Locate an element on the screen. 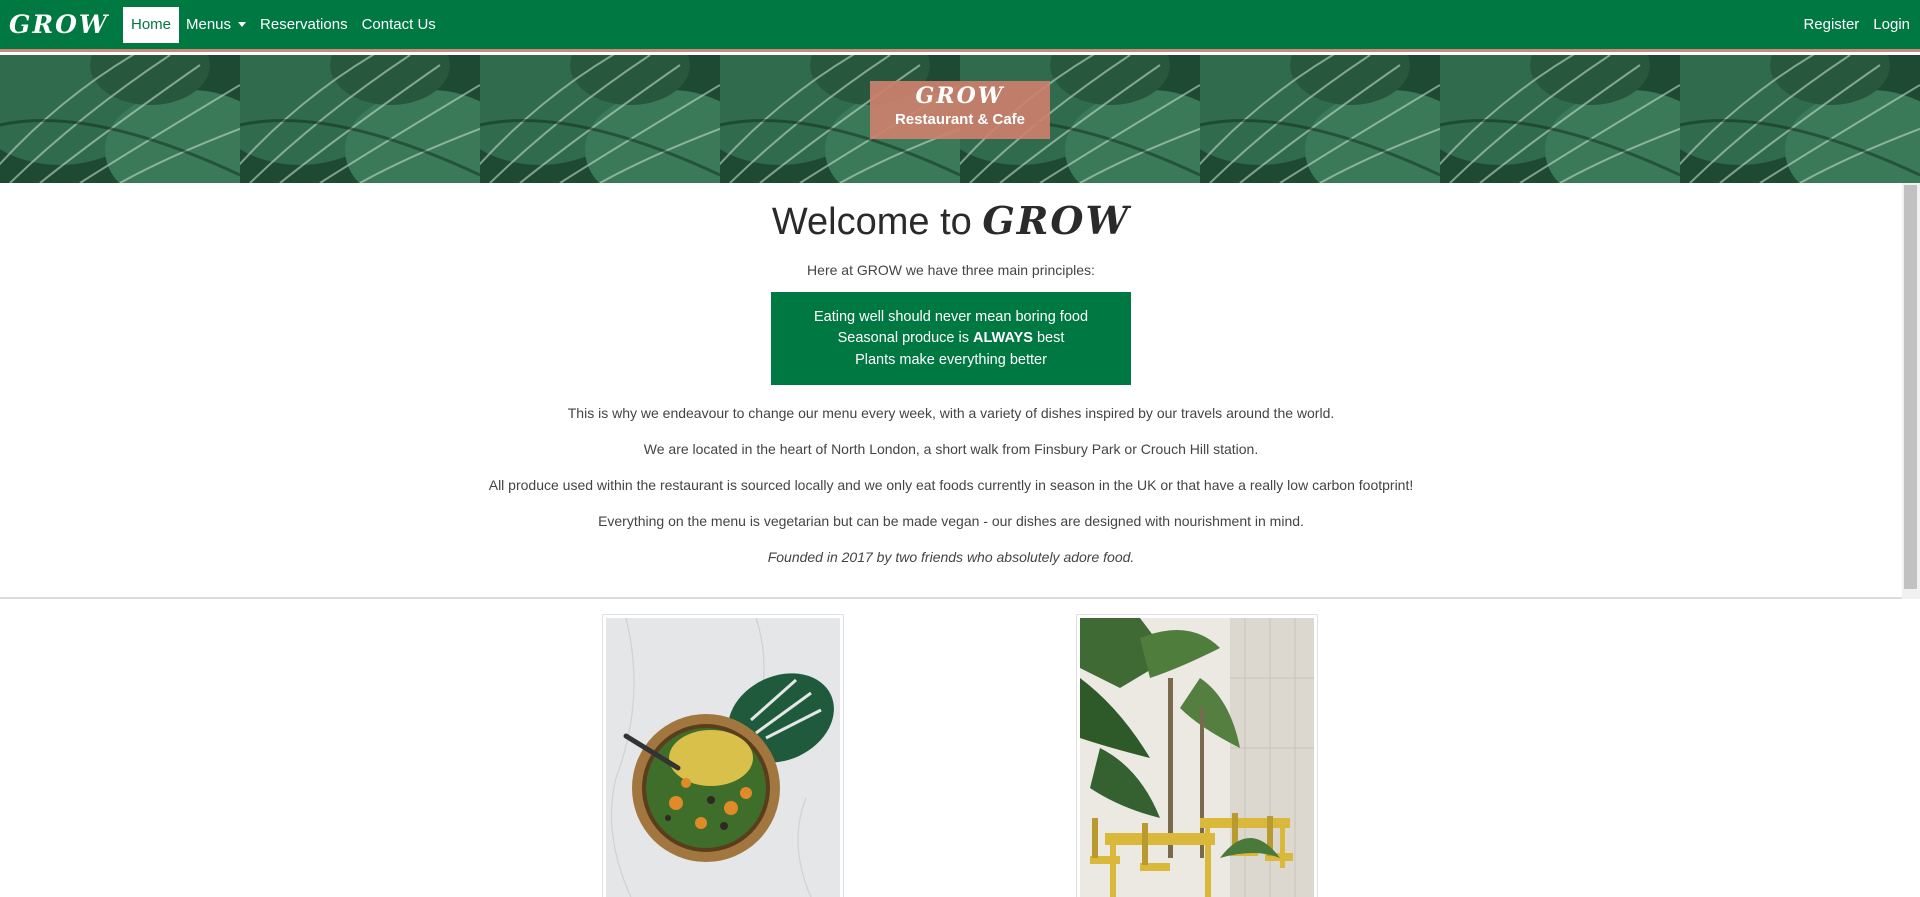 This screenshot has width=1920, height=897. hero-banner: GROW Restaurant & Cafe is located at coordinates (960, 119).